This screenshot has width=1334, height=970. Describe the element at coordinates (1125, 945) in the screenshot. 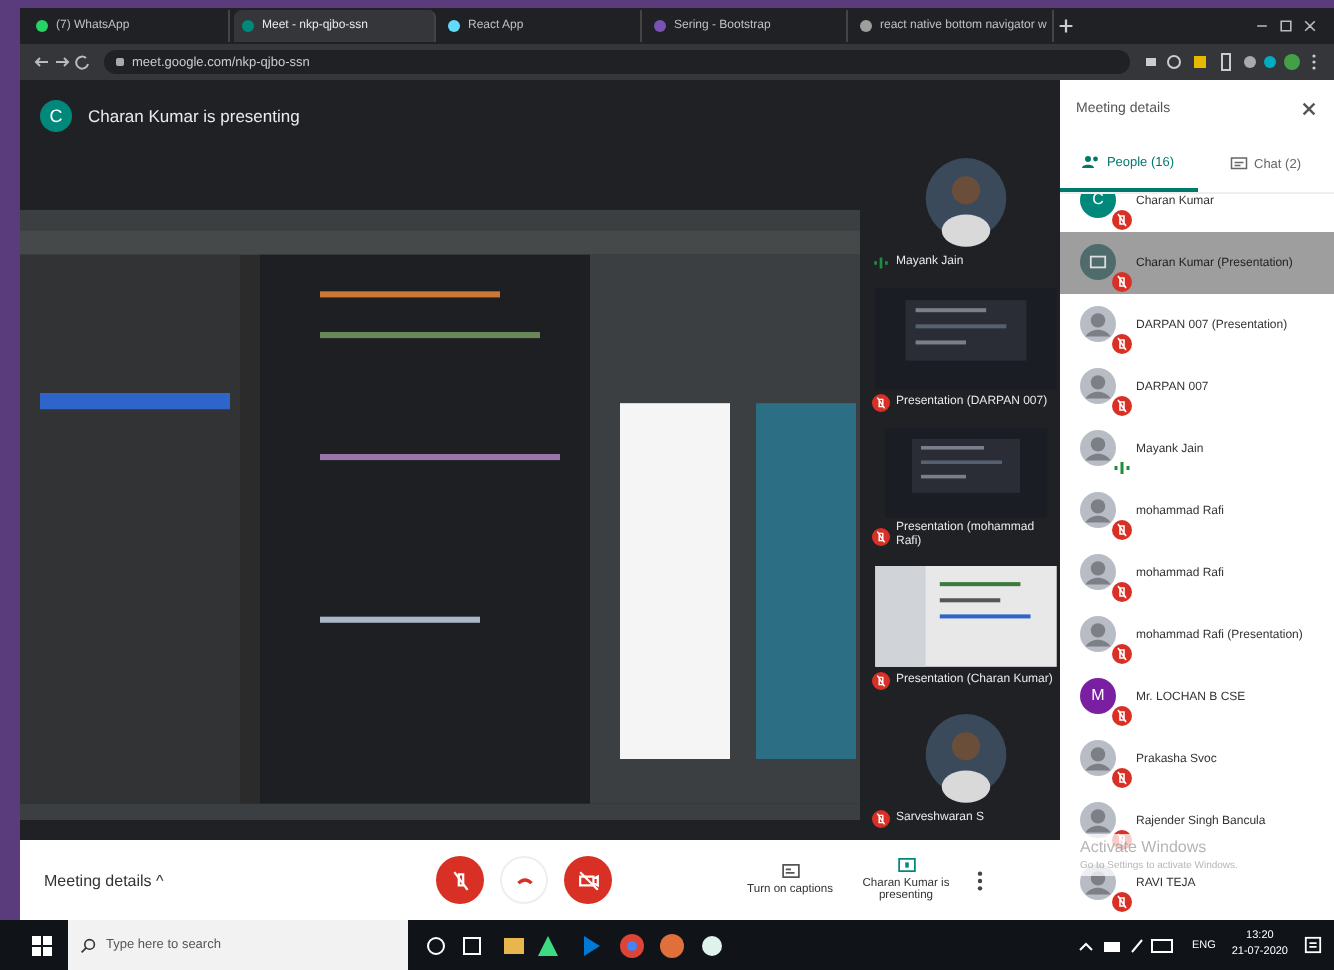

I see `system-tray-icons` at that location.